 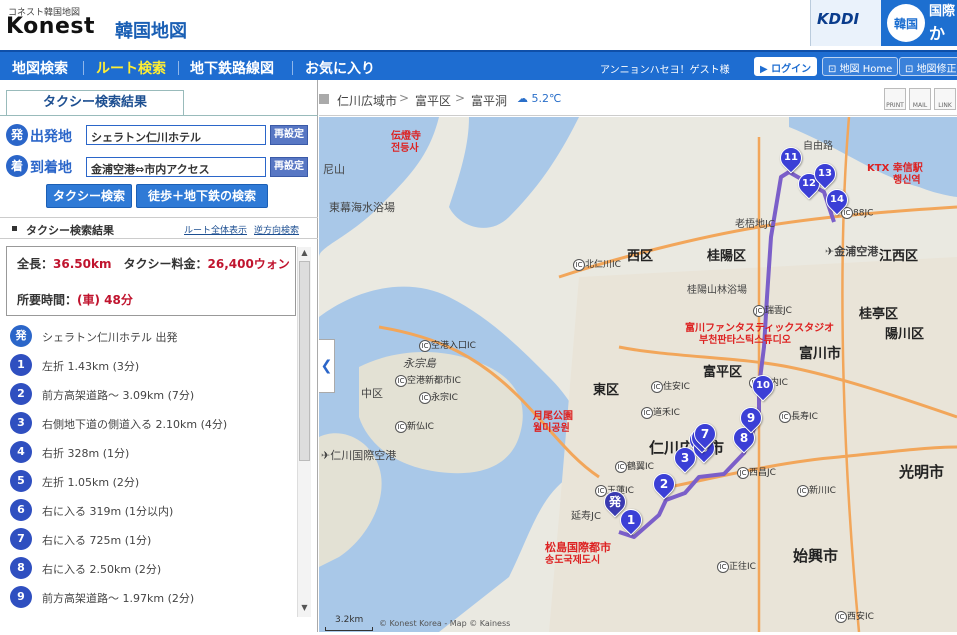 I want to click on sea-nw, so click(x=379, y=187).